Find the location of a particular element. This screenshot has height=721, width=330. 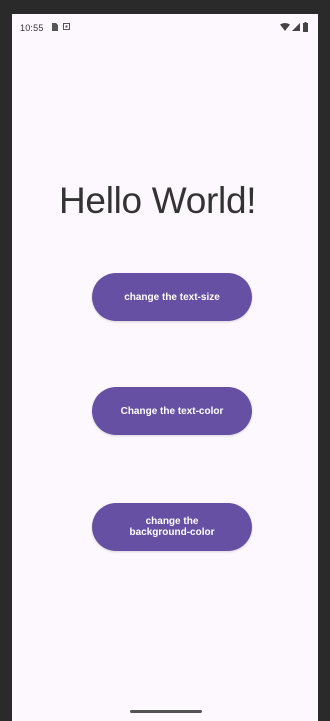

change-text-color-button: Change the text-color is located at coordinates (172, 411).